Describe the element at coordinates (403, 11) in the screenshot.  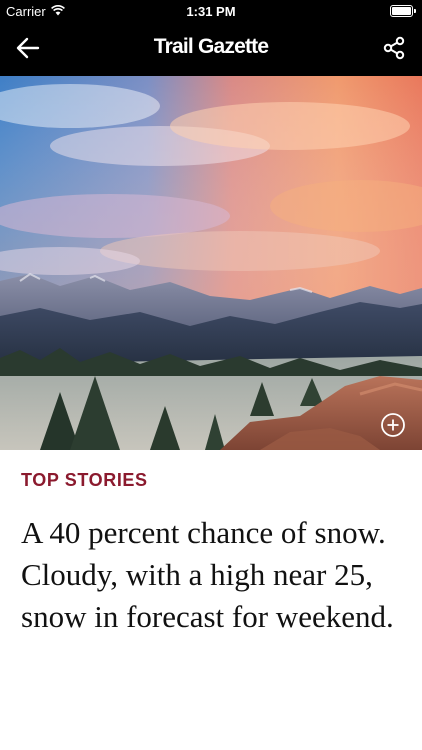
I see `battery-icon` at that location.